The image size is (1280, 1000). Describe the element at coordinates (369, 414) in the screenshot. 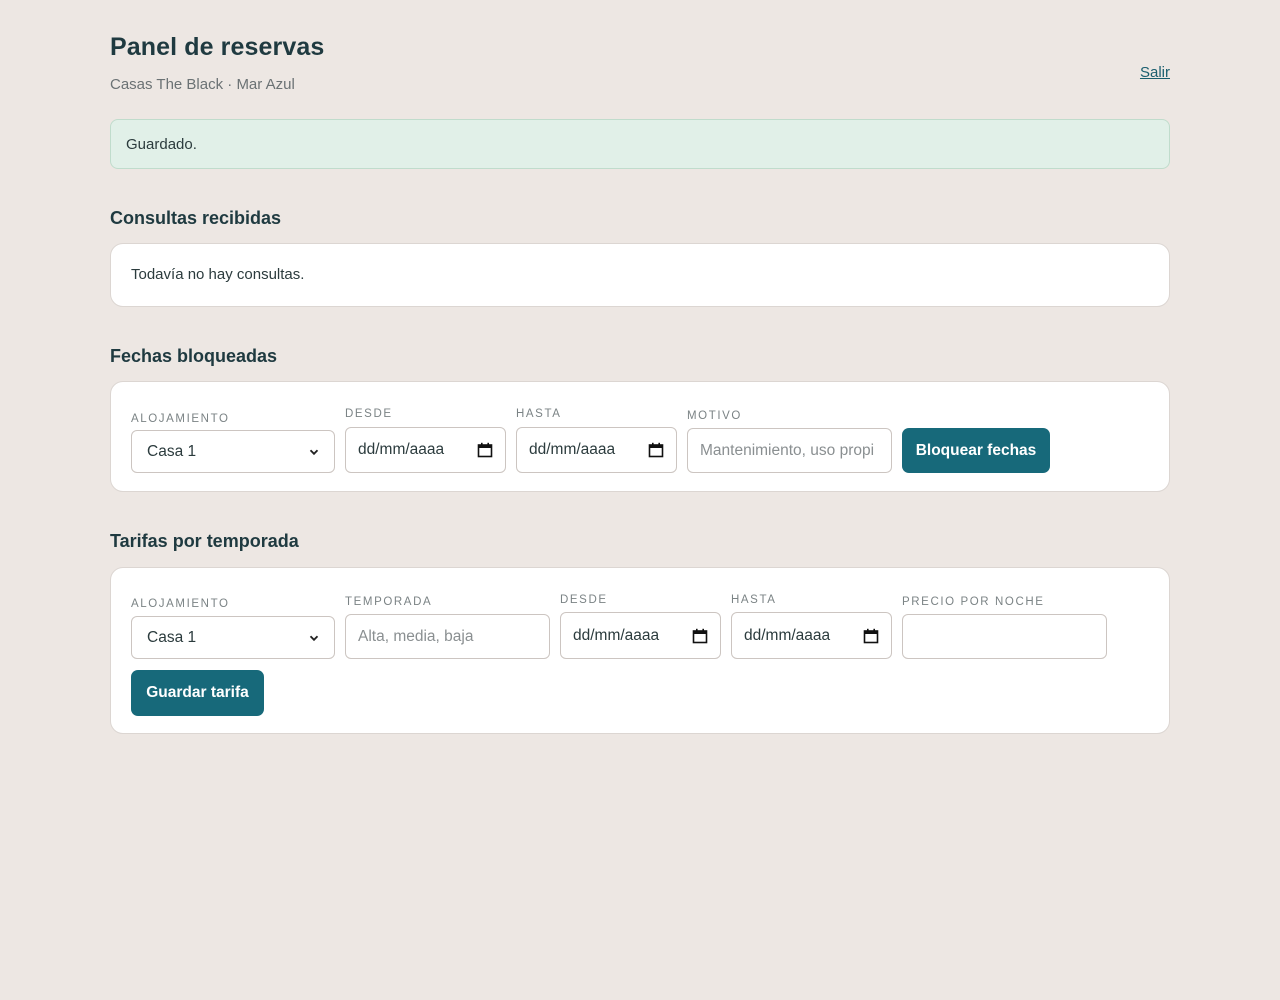

I see `block-desde-label: Desde` at that location.